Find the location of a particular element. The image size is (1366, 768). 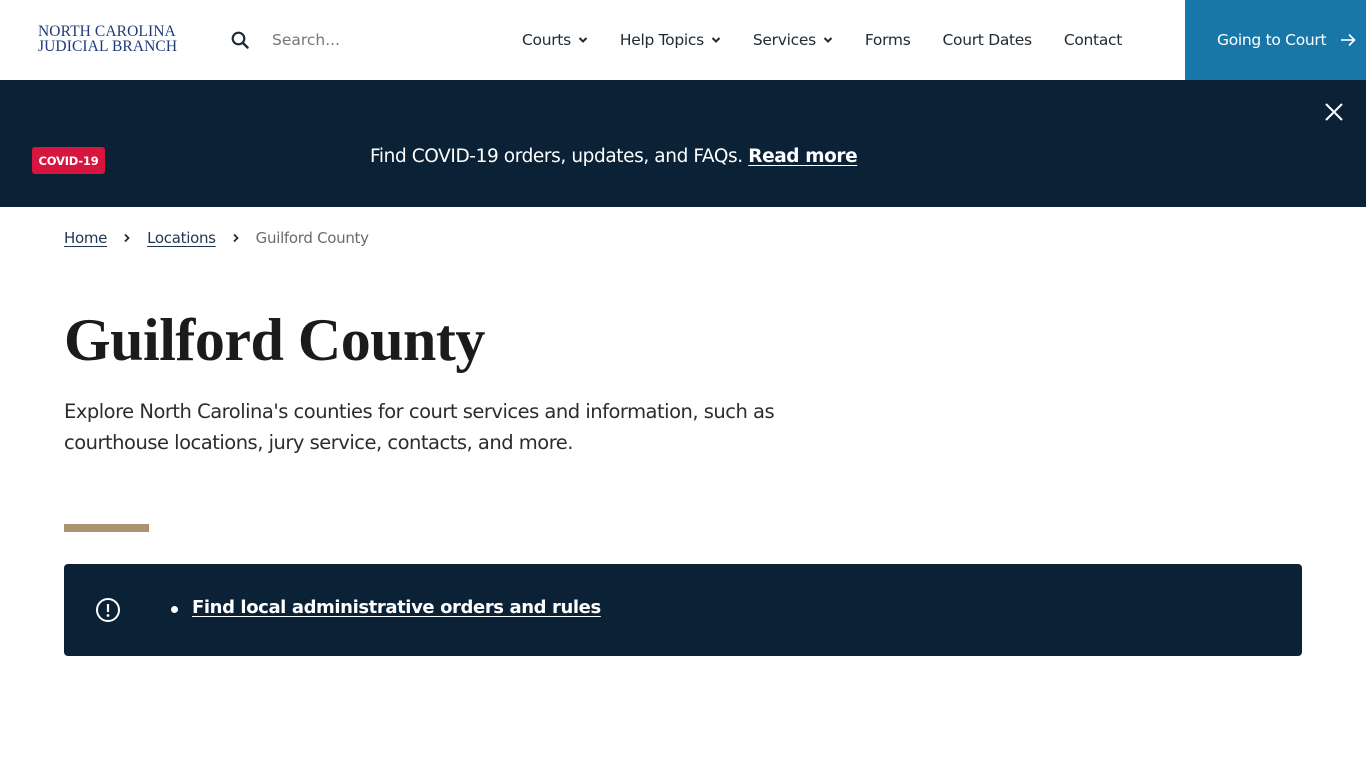

covid-badge: COVID-19 is located at coordinates (68, 160).